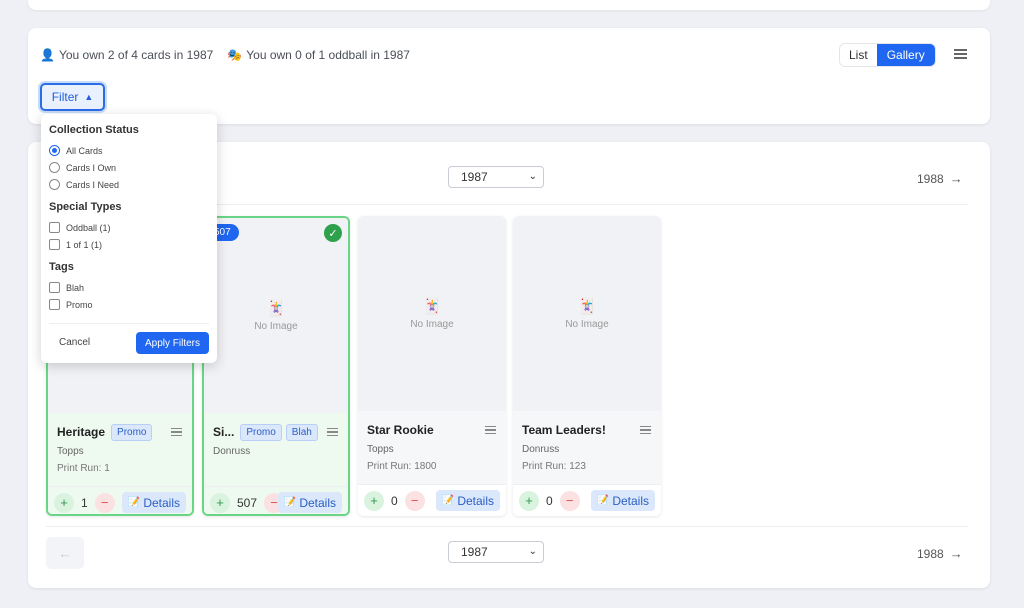  Describe the element at coordinates (89, 97) in the screenshot. I see `chevron-up-icon: ▲` at that location.